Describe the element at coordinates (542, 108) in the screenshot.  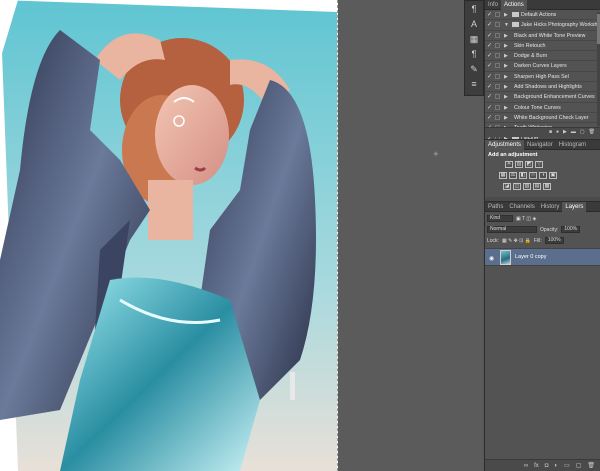
I see `action-row: ✓ ▶ Colour Tone Curves` at that location.